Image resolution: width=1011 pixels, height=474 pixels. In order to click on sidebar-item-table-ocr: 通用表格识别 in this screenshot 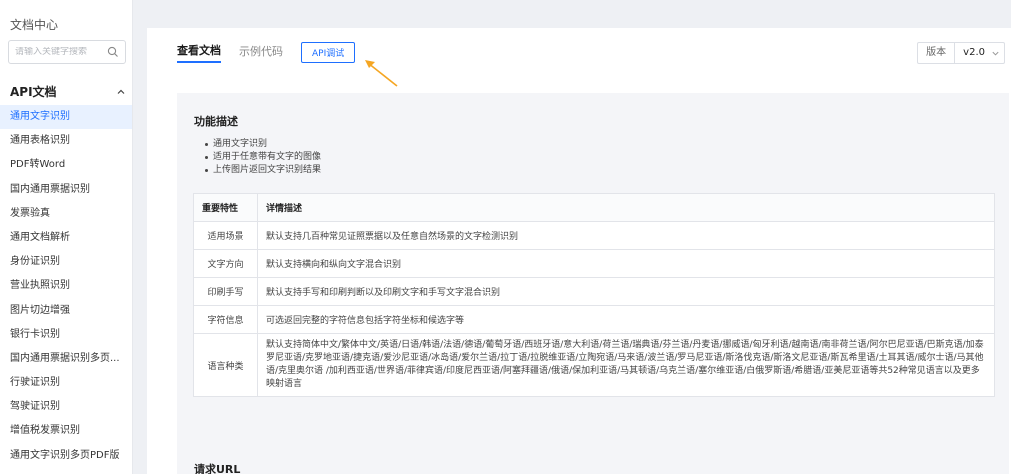, I will do `click(66, 141)`.